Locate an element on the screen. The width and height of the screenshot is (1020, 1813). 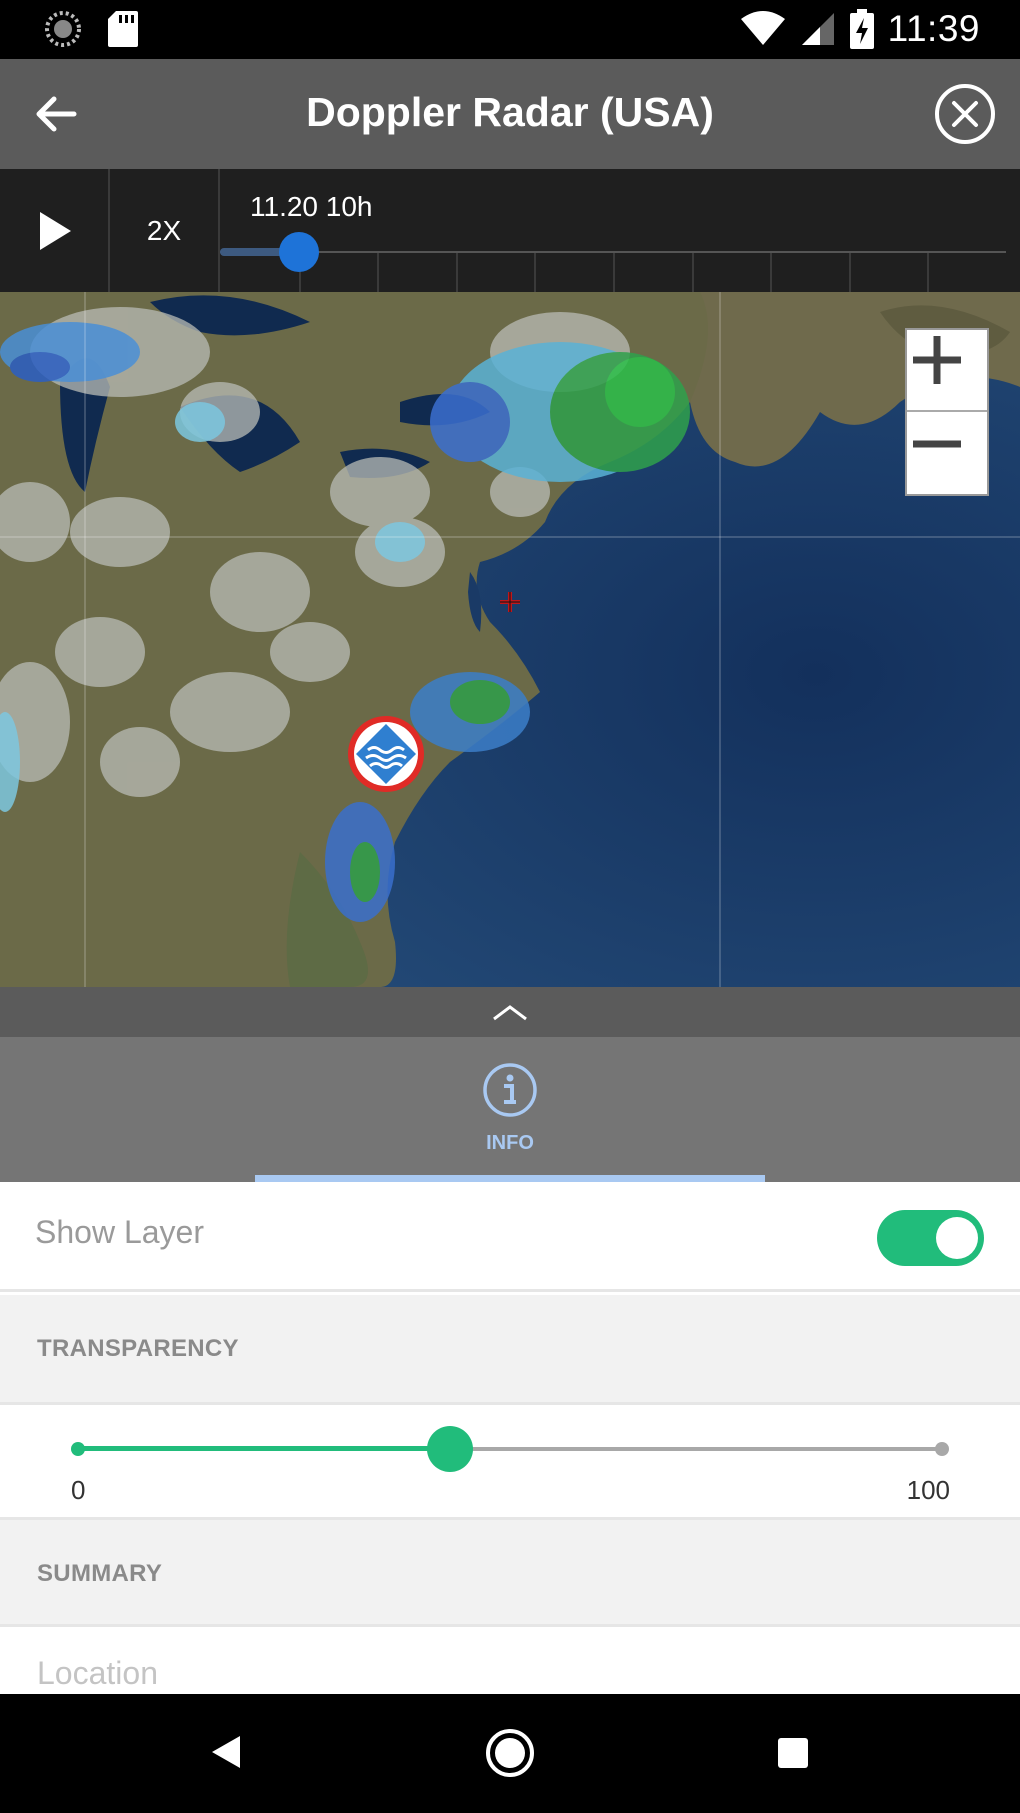
sd-card-icon is located at coordinates (123, 29).